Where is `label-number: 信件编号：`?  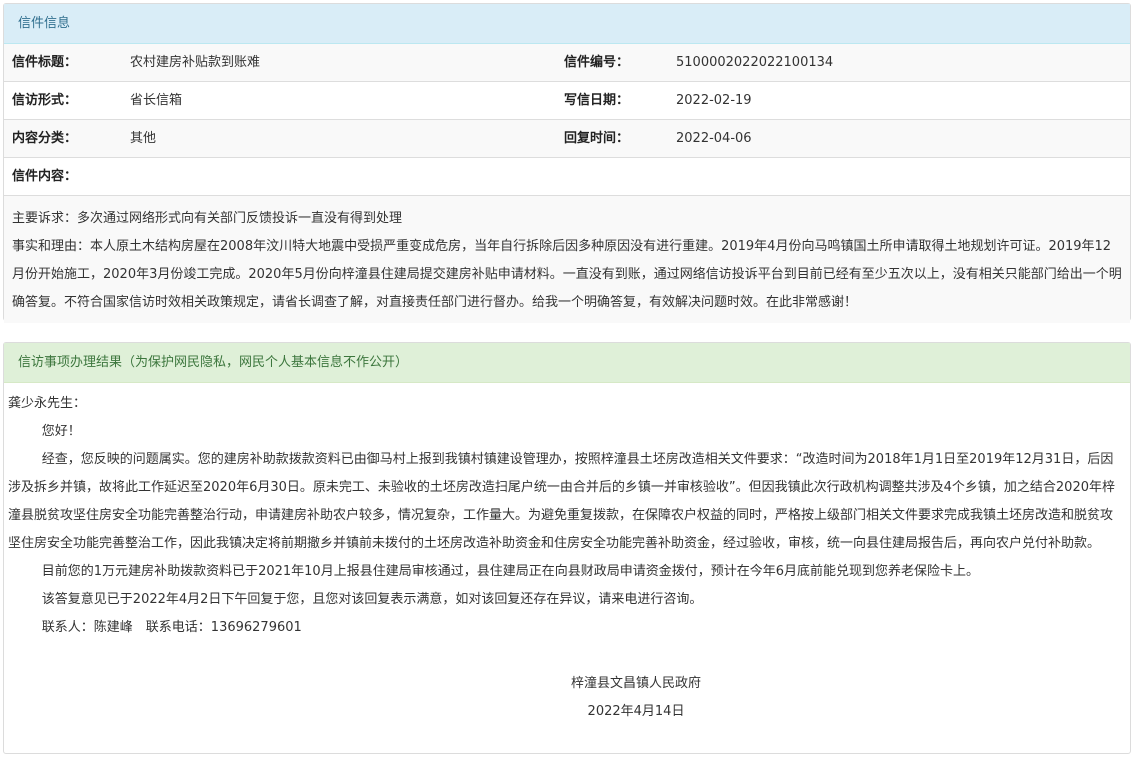 label-number: 信件编号： is located at coordinates (597, 62).